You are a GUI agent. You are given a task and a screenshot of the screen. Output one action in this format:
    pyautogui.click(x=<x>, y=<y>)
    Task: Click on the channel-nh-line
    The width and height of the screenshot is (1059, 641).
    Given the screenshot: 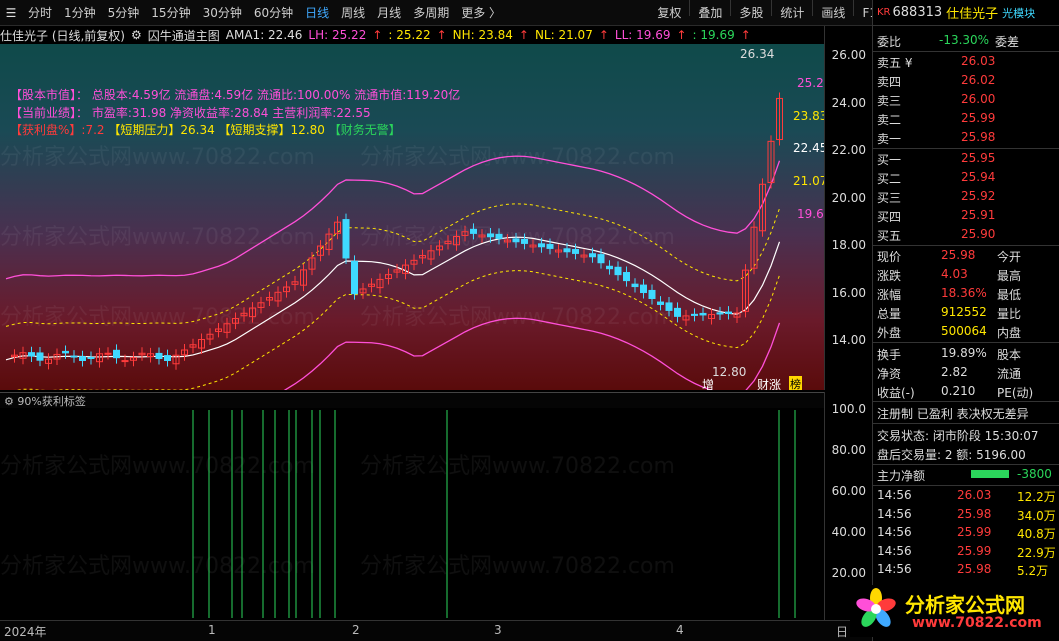 What is the action you would take?
    pyautogui.click(x=392, y=265)
    